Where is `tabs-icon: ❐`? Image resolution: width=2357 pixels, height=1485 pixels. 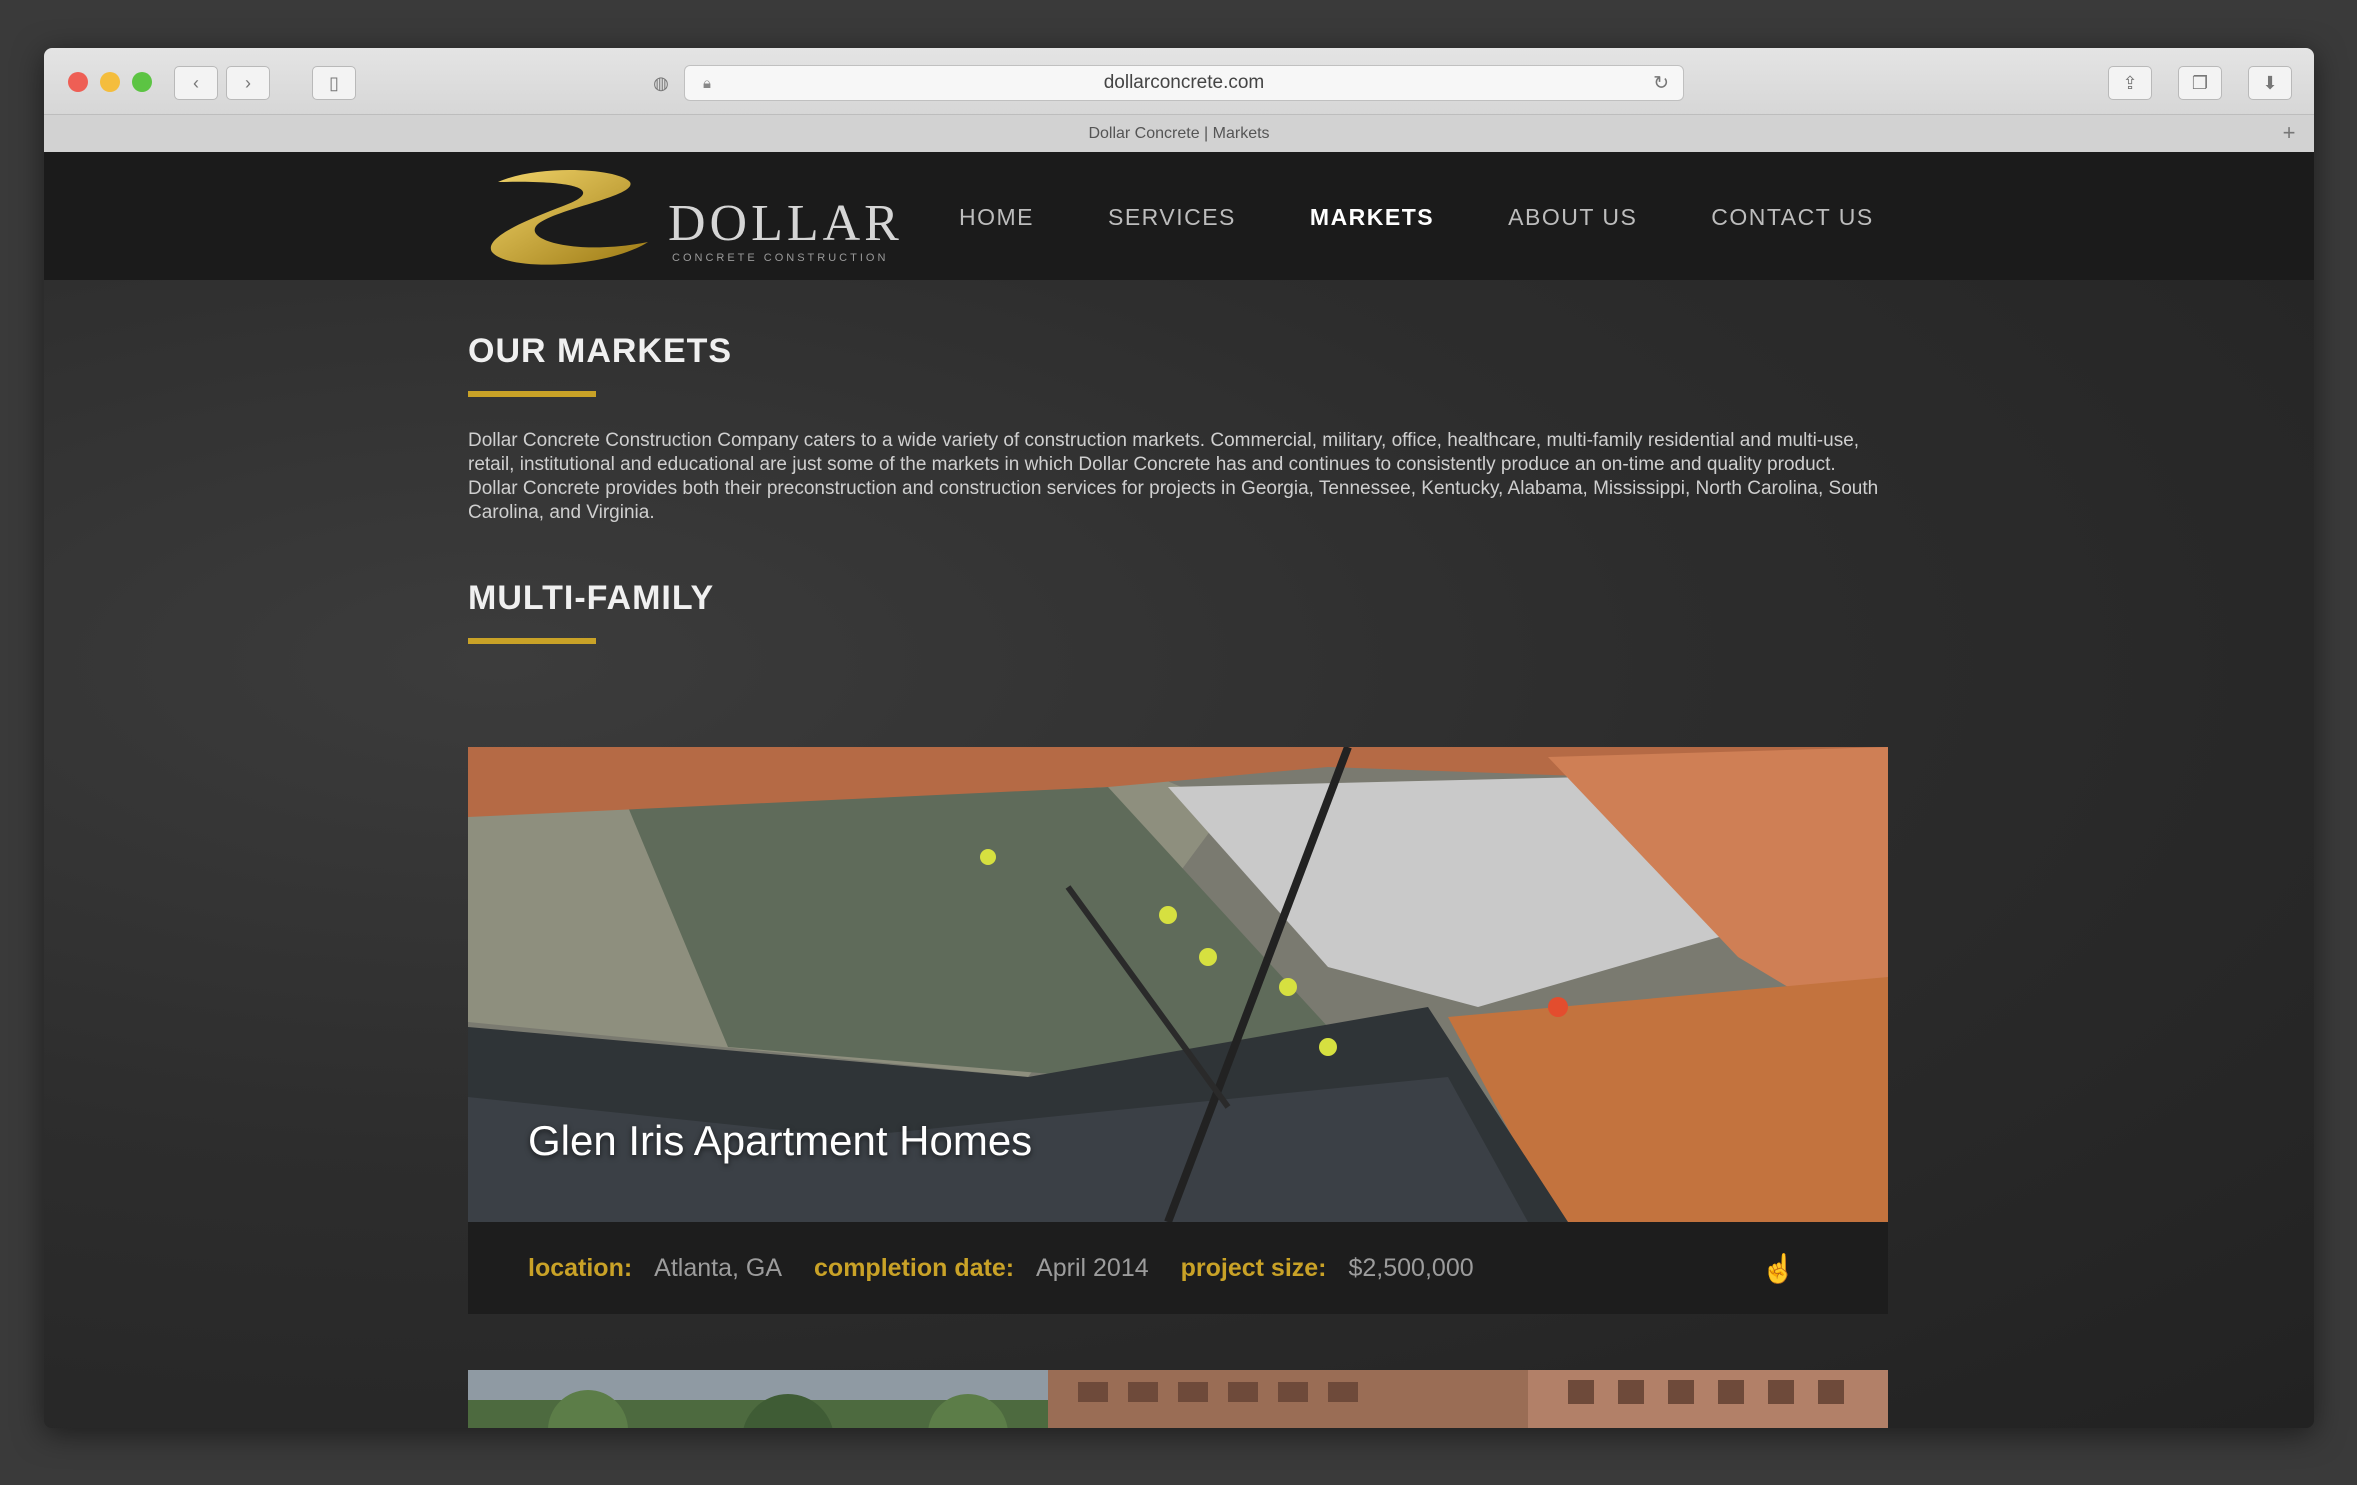
tabs-icon: ❐ is located at coordinates (2200, 82).